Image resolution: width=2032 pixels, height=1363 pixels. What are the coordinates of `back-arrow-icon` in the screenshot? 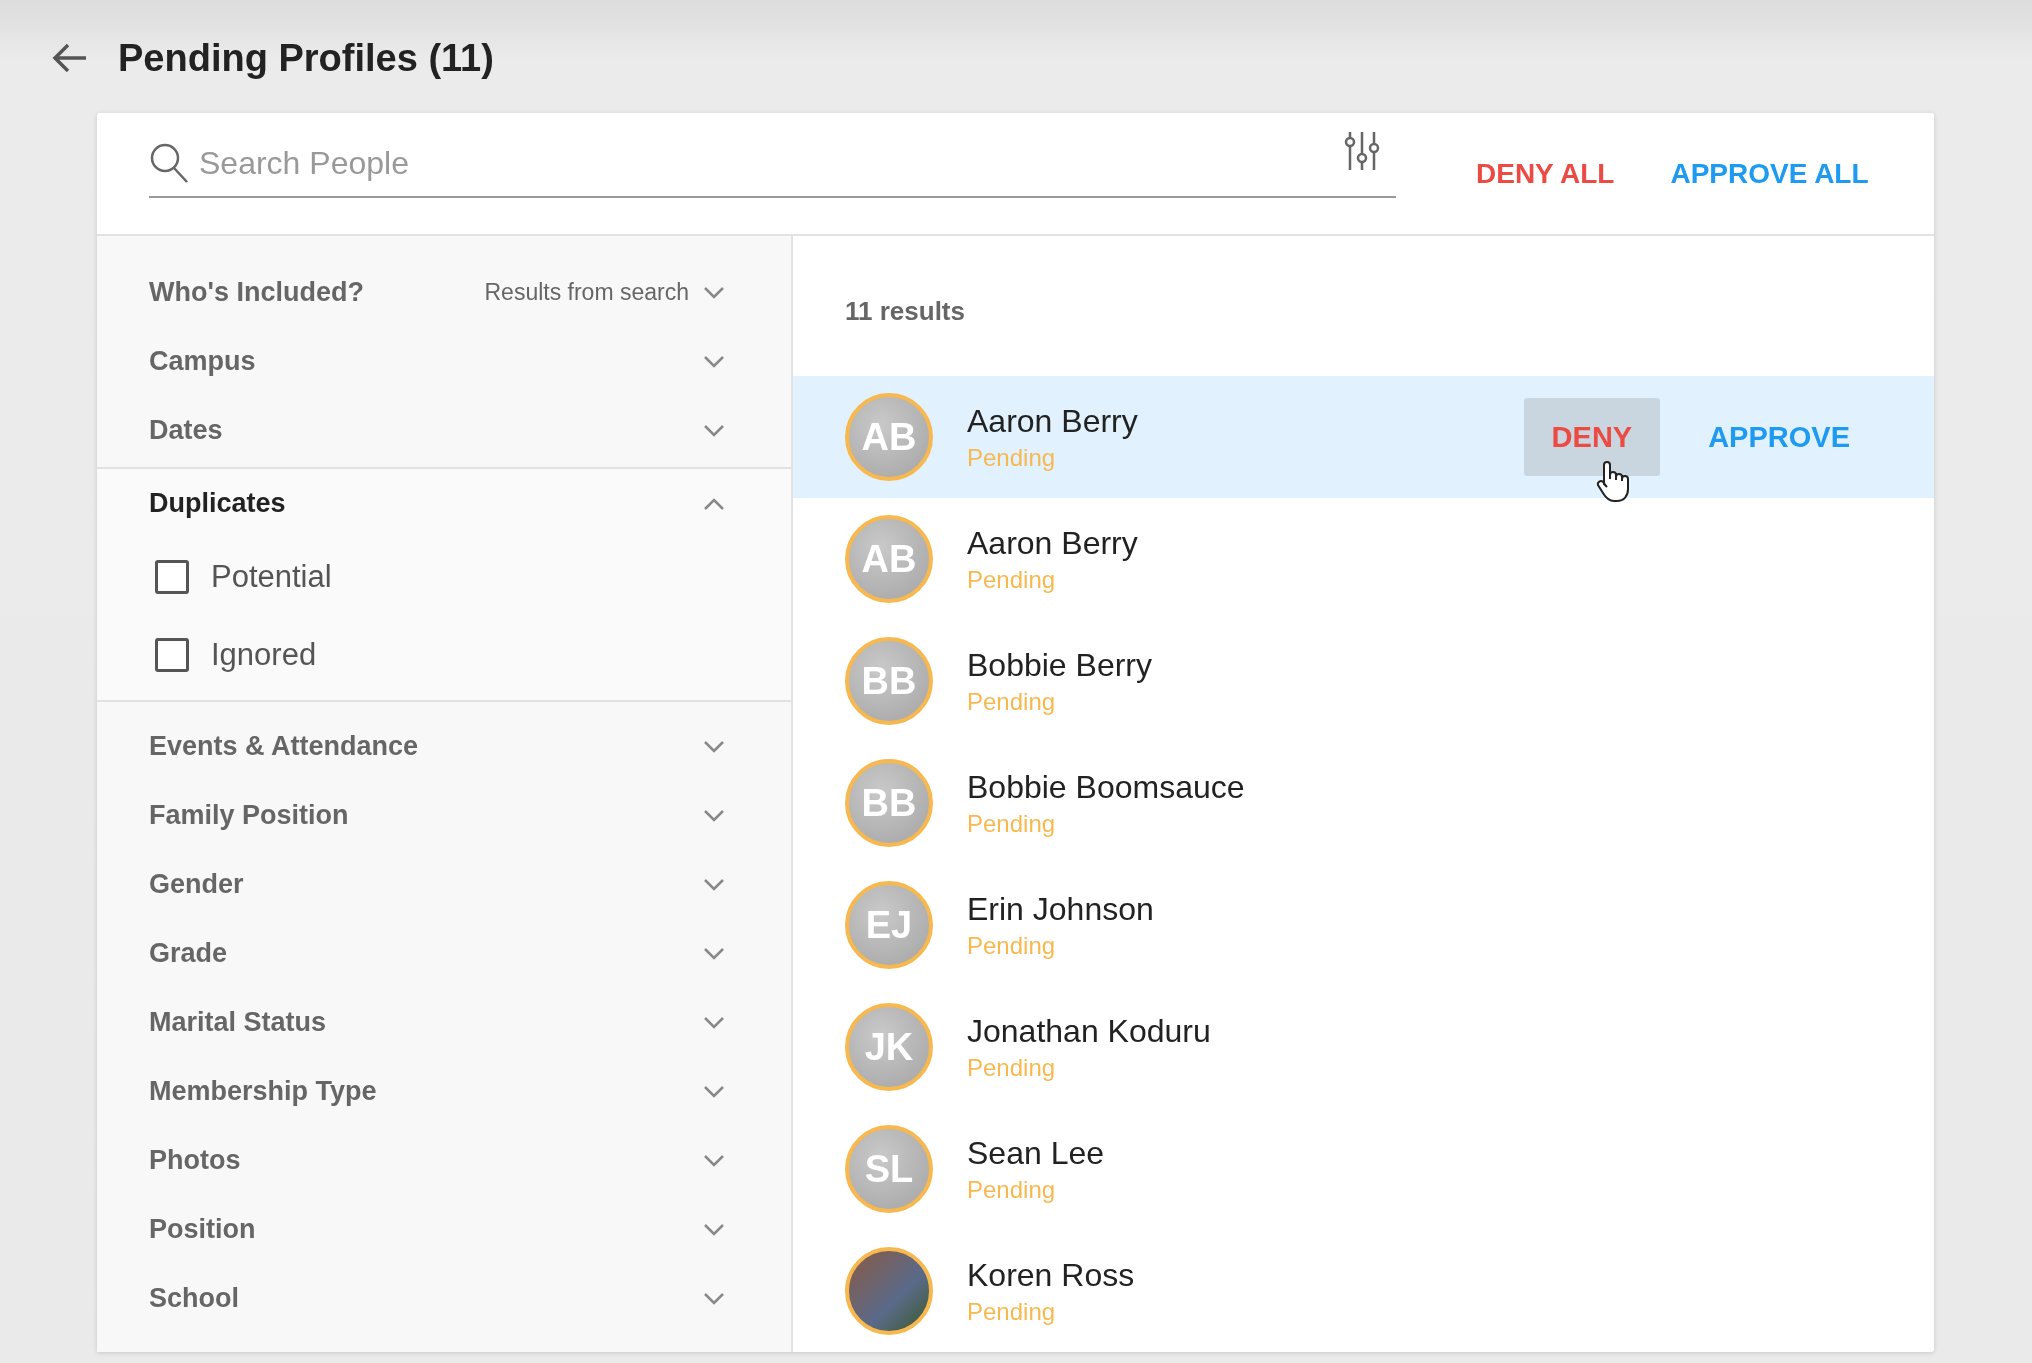 It's located at (70, 58).